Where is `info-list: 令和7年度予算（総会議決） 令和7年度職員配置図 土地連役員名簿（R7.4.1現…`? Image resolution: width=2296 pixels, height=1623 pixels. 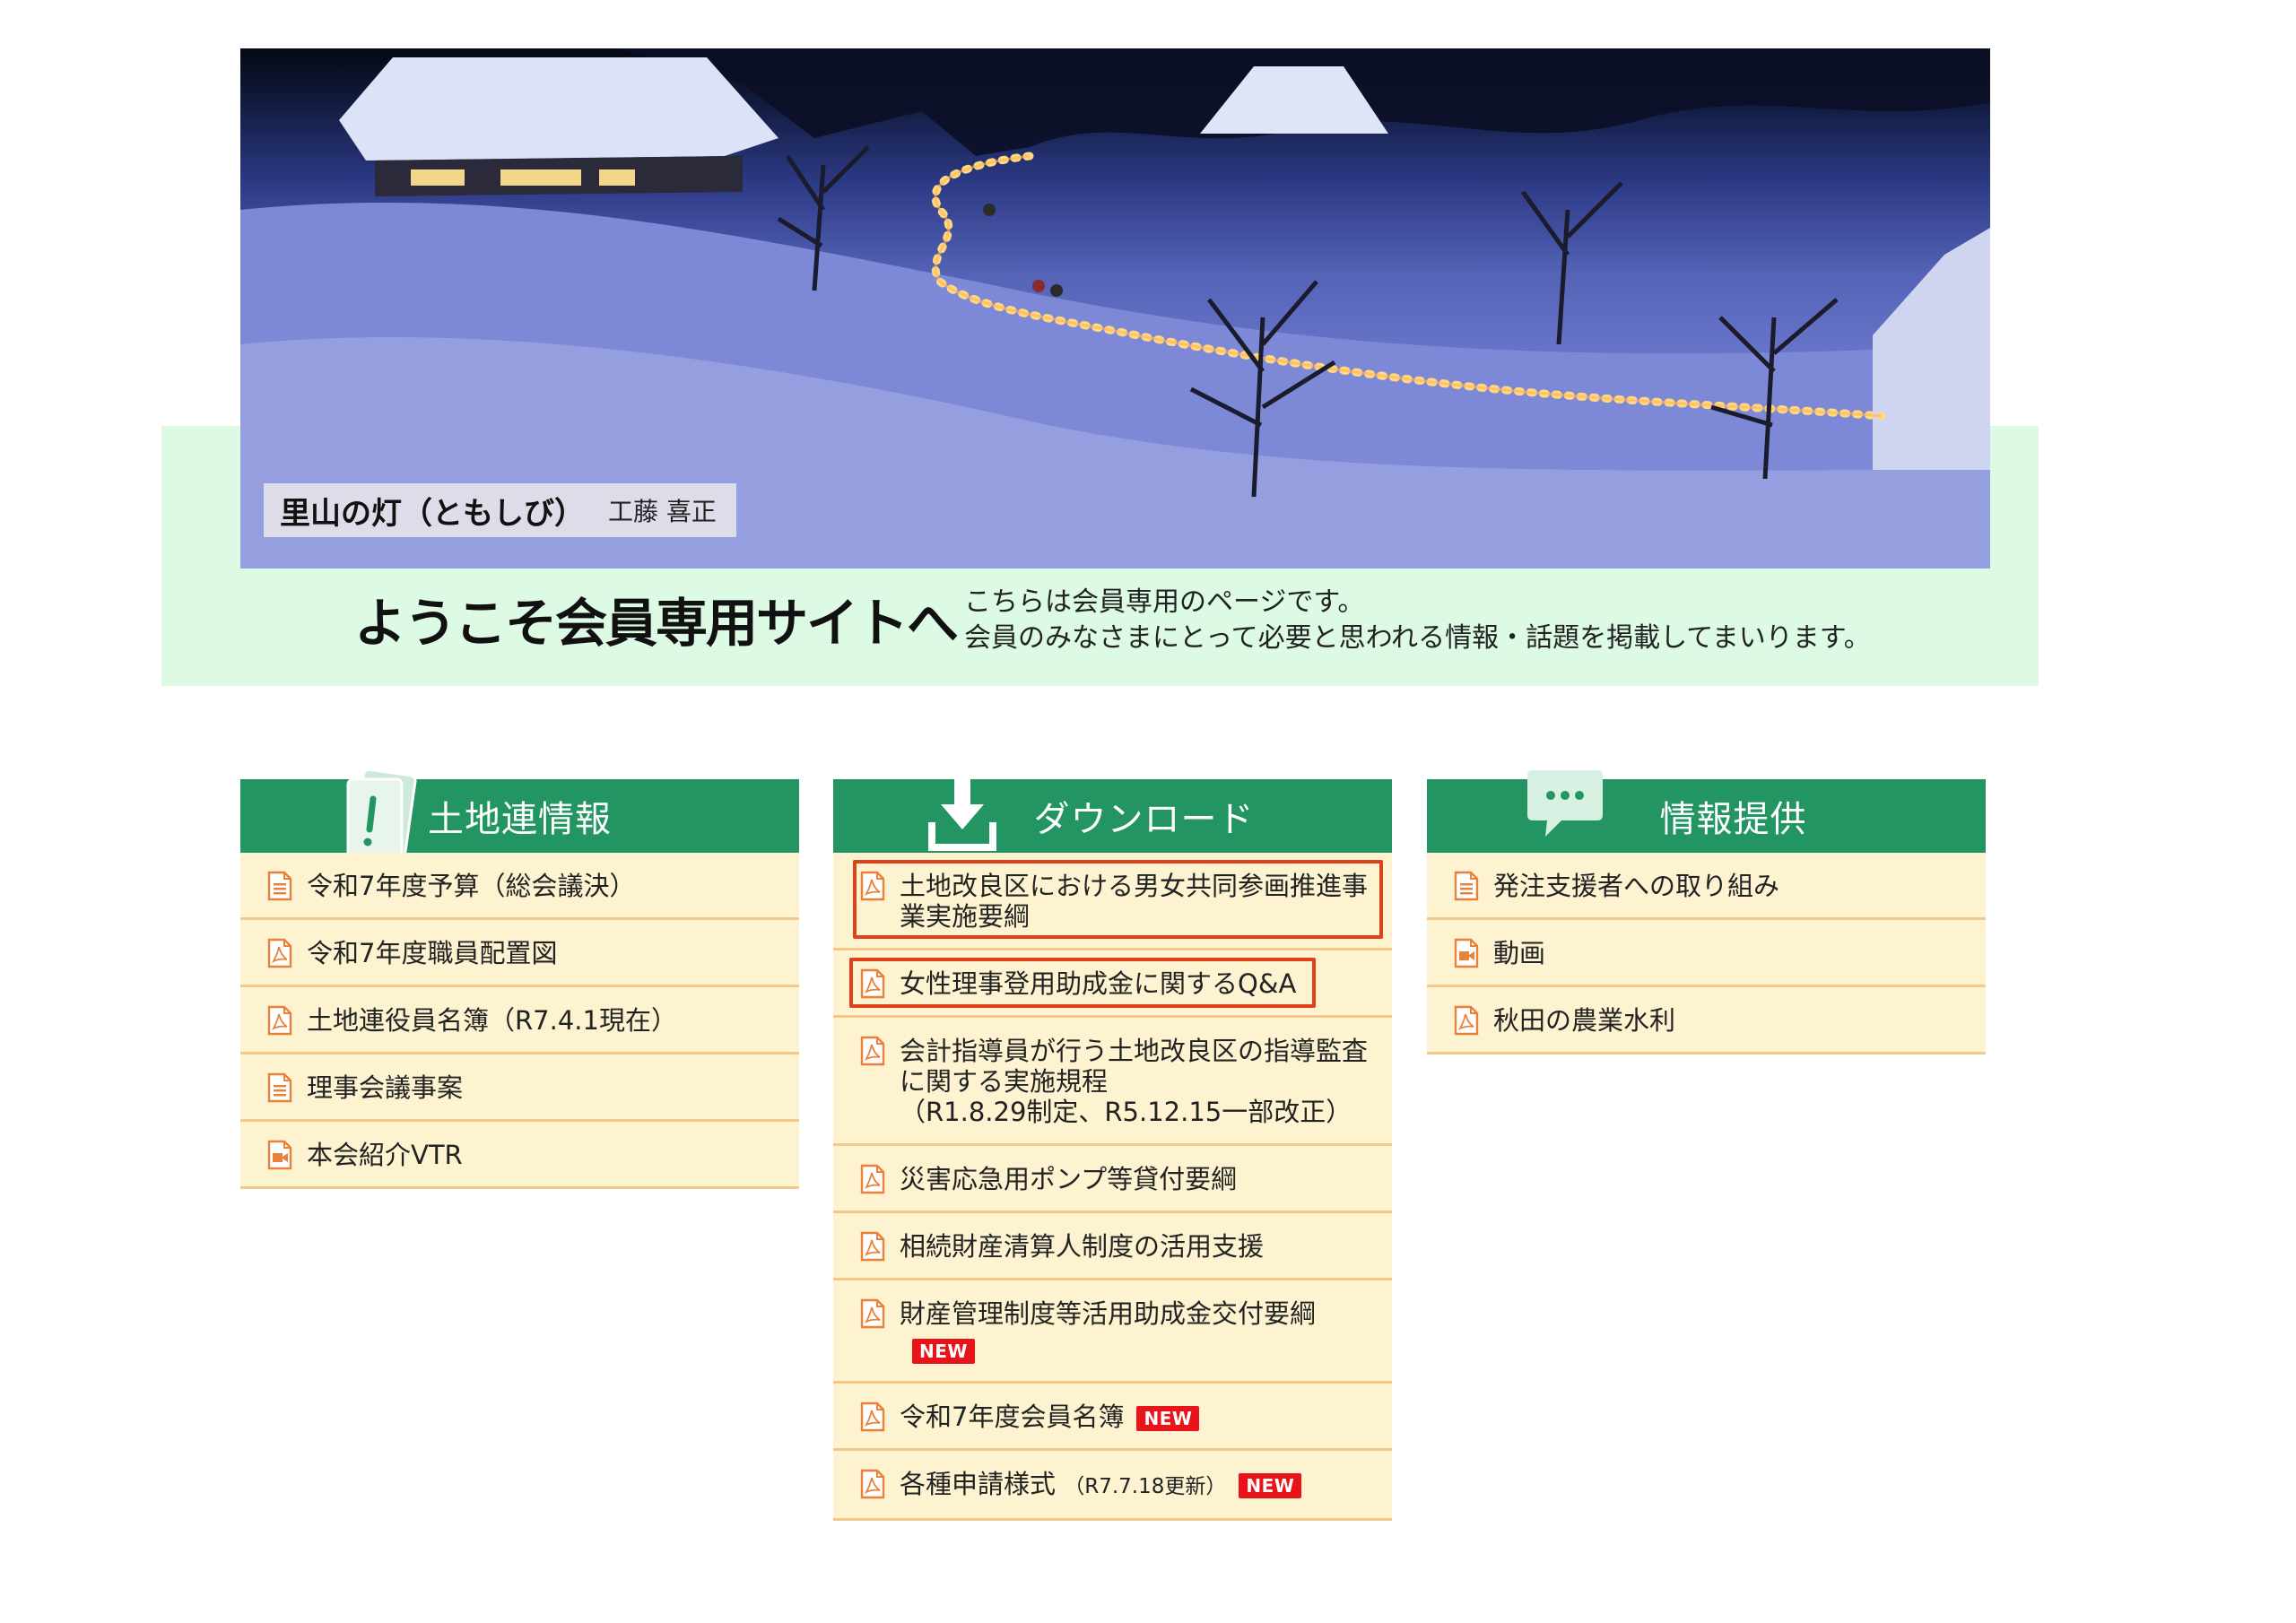 info-list: 令和7年度予算（総会議決） 令和7年度職員配置図 土地連役員名簿（R7.4.1現… is located at coordinates (519, 1021).